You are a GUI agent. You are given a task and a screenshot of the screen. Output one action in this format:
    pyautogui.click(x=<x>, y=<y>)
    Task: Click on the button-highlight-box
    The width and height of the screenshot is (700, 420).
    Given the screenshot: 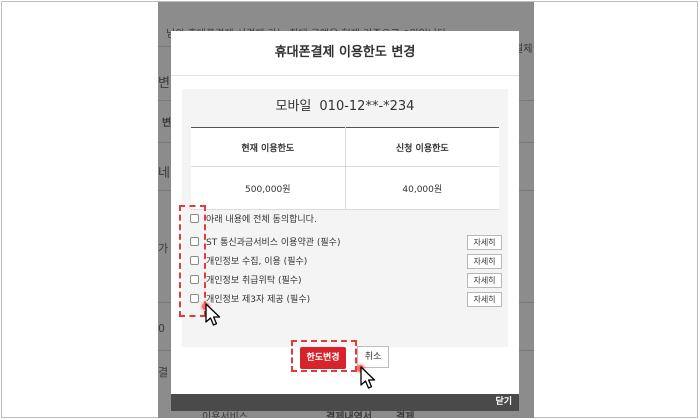 What is the action you would take?
    pyautogui.click(x=324, y=356)
    